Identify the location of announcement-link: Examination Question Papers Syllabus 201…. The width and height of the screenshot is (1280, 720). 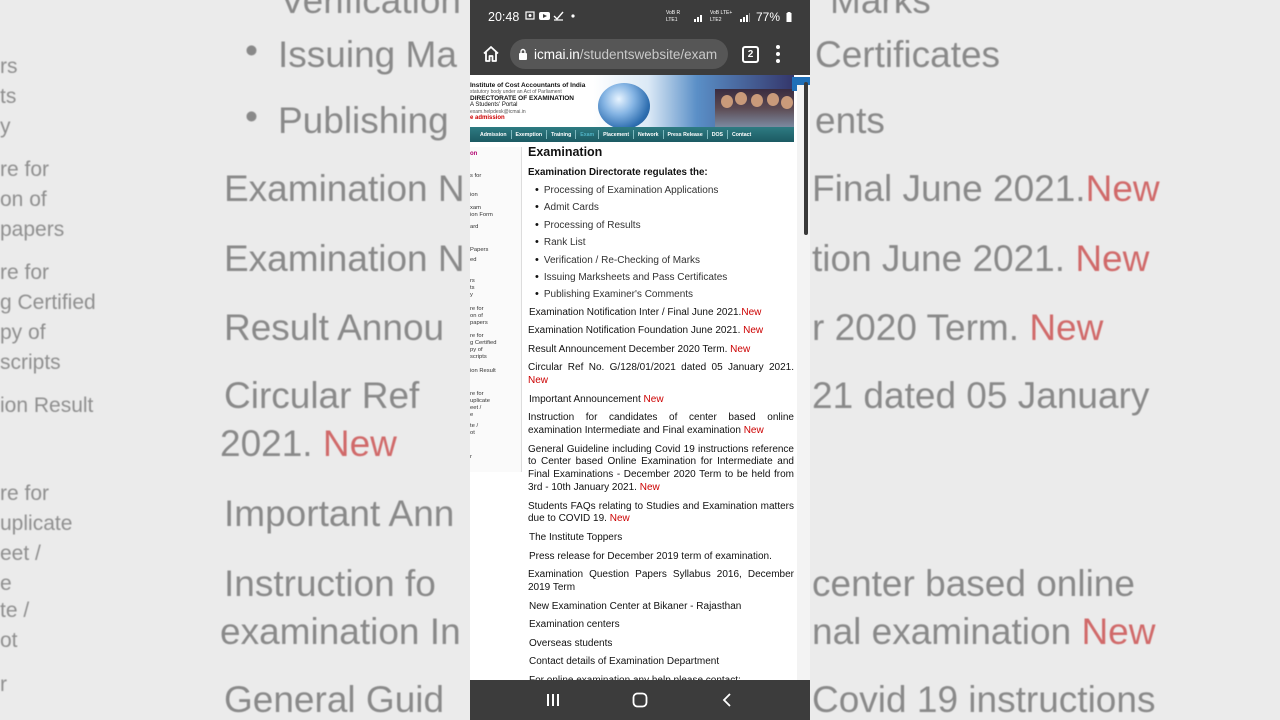
(661, 581).